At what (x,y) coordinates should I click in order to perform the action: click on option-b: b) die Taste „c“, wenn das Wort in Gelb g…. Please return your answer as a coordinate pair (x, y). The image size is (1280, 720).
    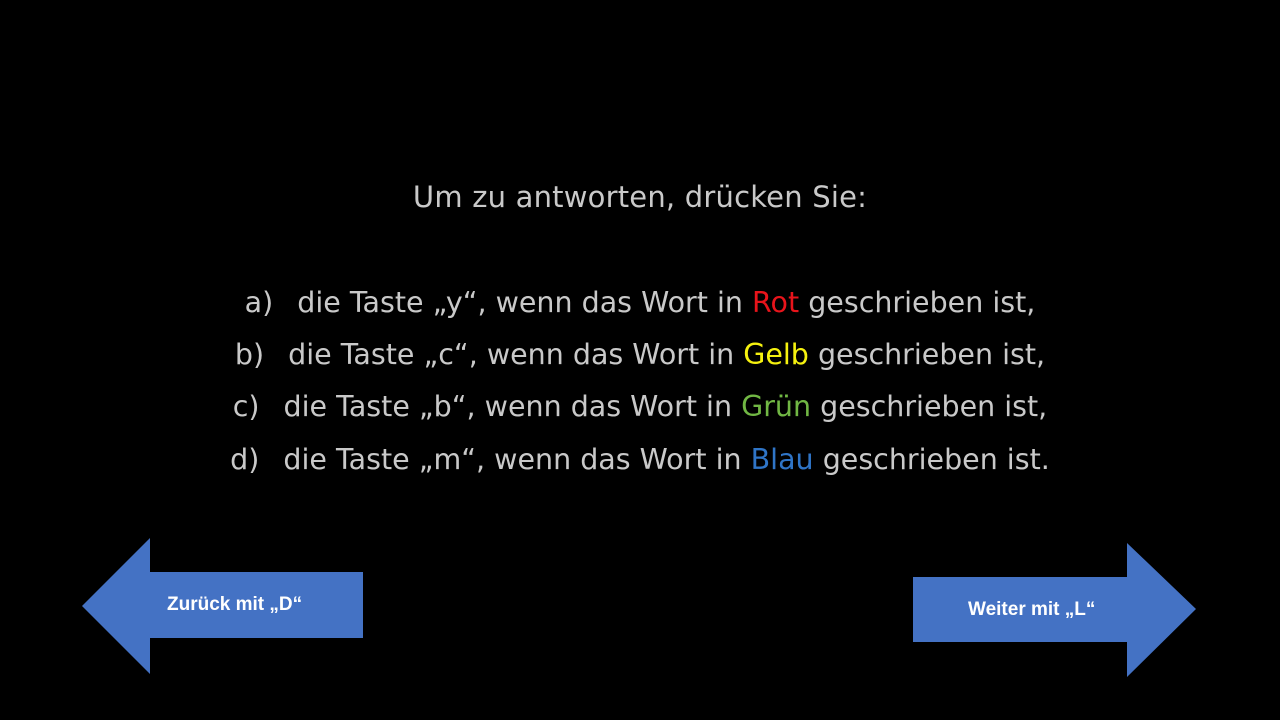
    Looking at the image, I should click on (640, 354).